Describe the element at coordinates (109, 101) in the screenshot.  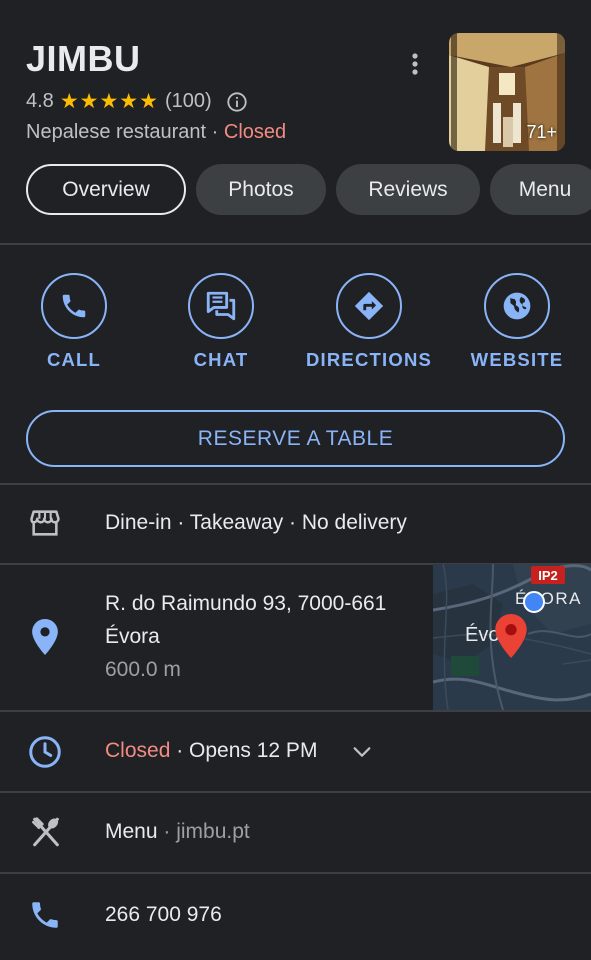
I see `star-rating: ★★★★★` at that location.